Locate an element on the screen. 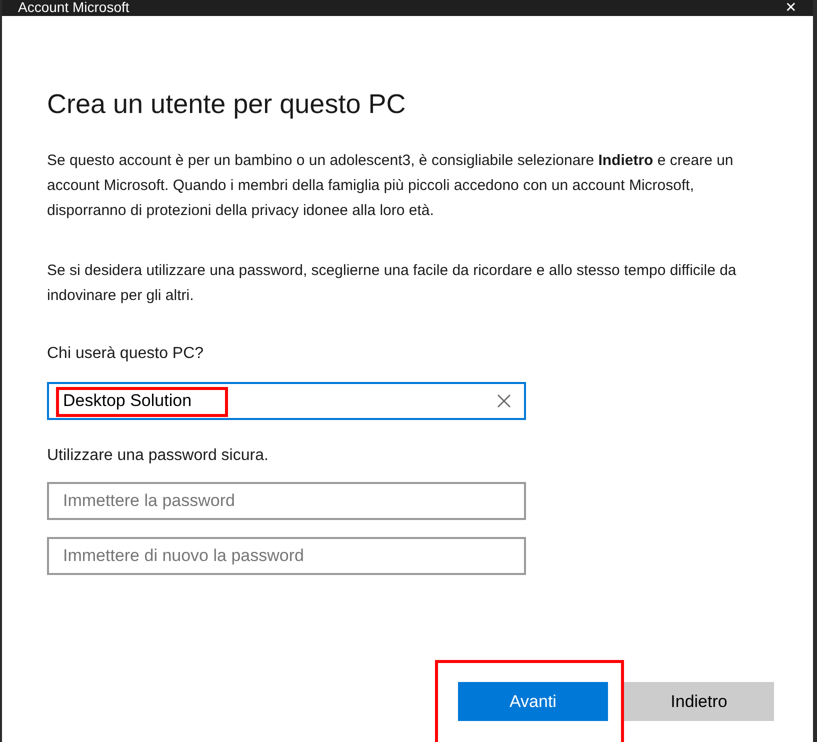  close-button: ✕ is located at coordinates (791, 7).